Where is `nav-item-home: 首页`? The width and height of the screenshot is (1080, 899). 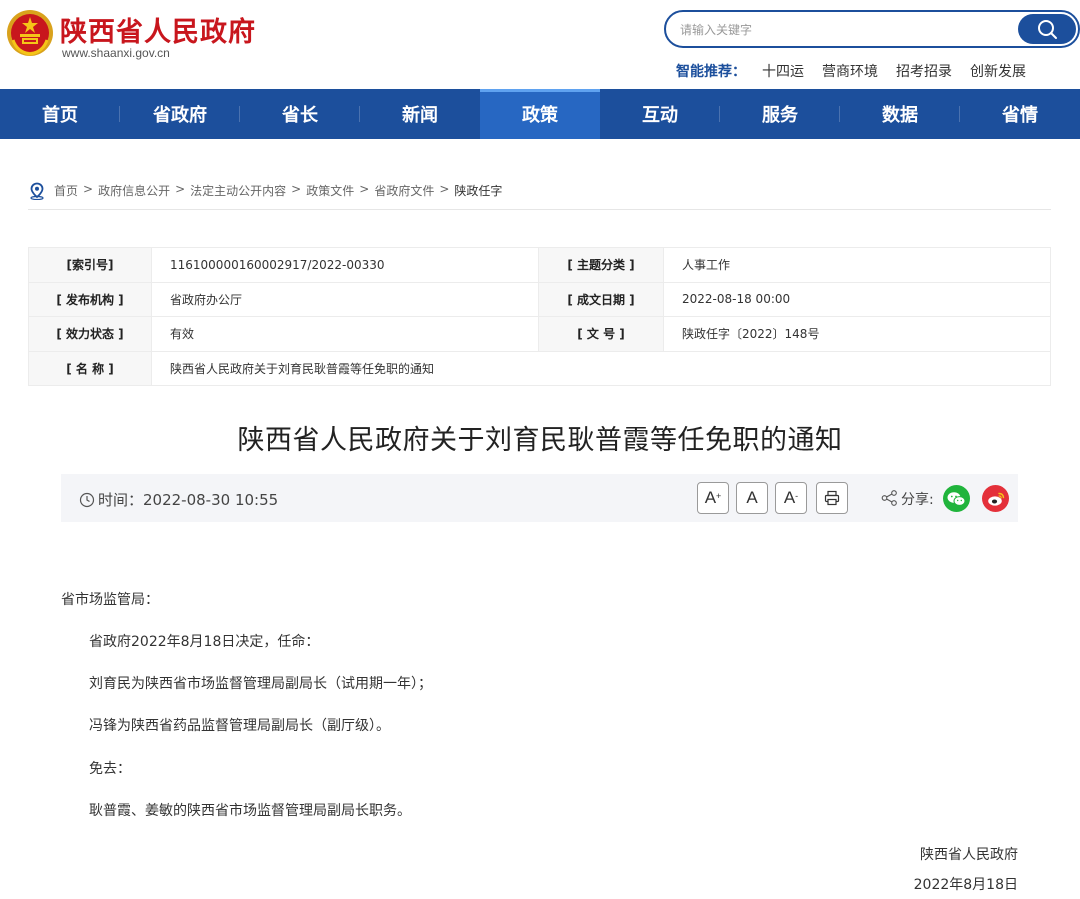 nav-item-home: 首页 is located at coordinates (60, 114).